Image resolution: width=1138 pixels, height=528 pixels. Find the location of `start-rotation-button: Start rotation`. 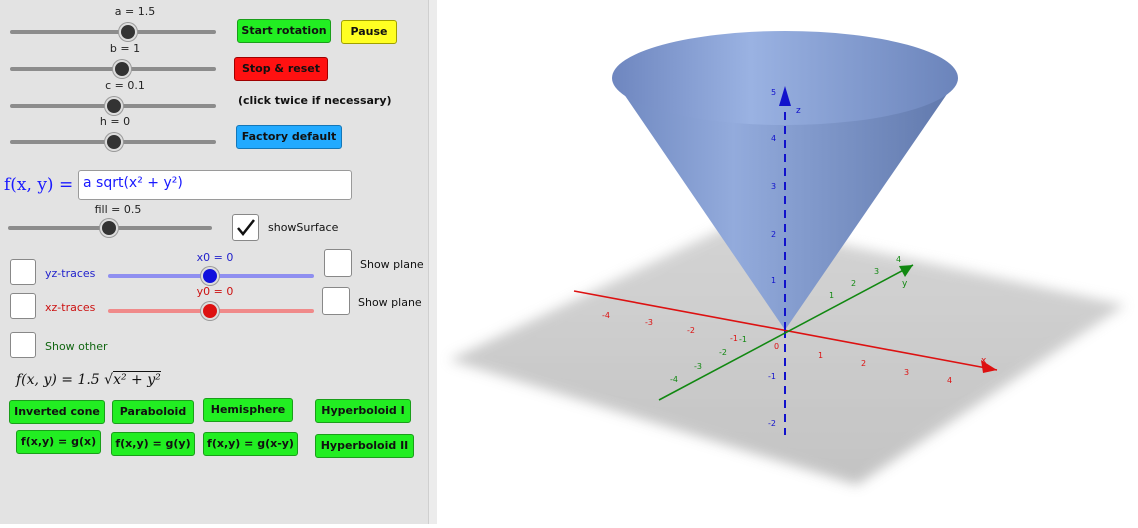

start-rotation-button: Start rotation is located at coordinates (284, 31).